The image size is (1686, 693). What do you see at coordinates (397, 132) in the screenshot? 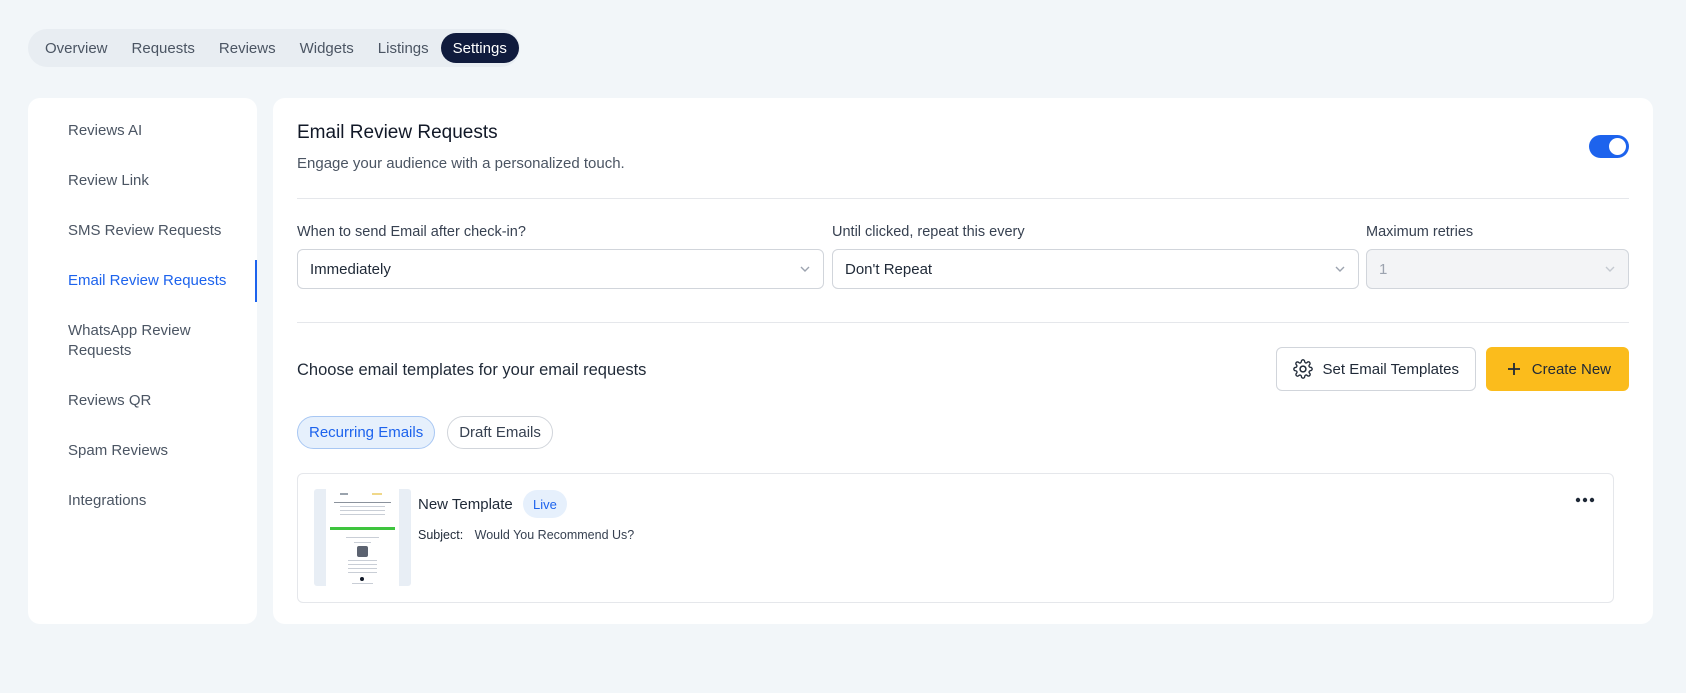
I see `page-title: Email Review Requests` at bounding box center [397, 132].